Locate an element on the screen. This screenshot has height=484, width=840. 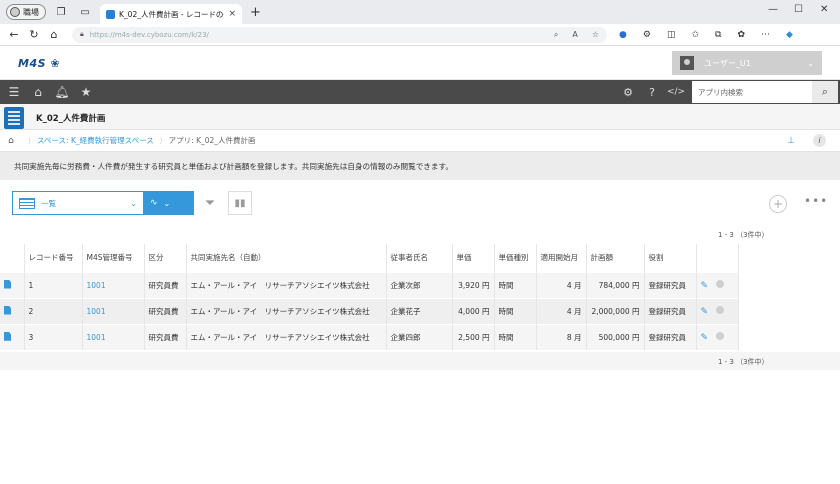
cell-start-month: 4 月 is located at coordinates (561, 285).